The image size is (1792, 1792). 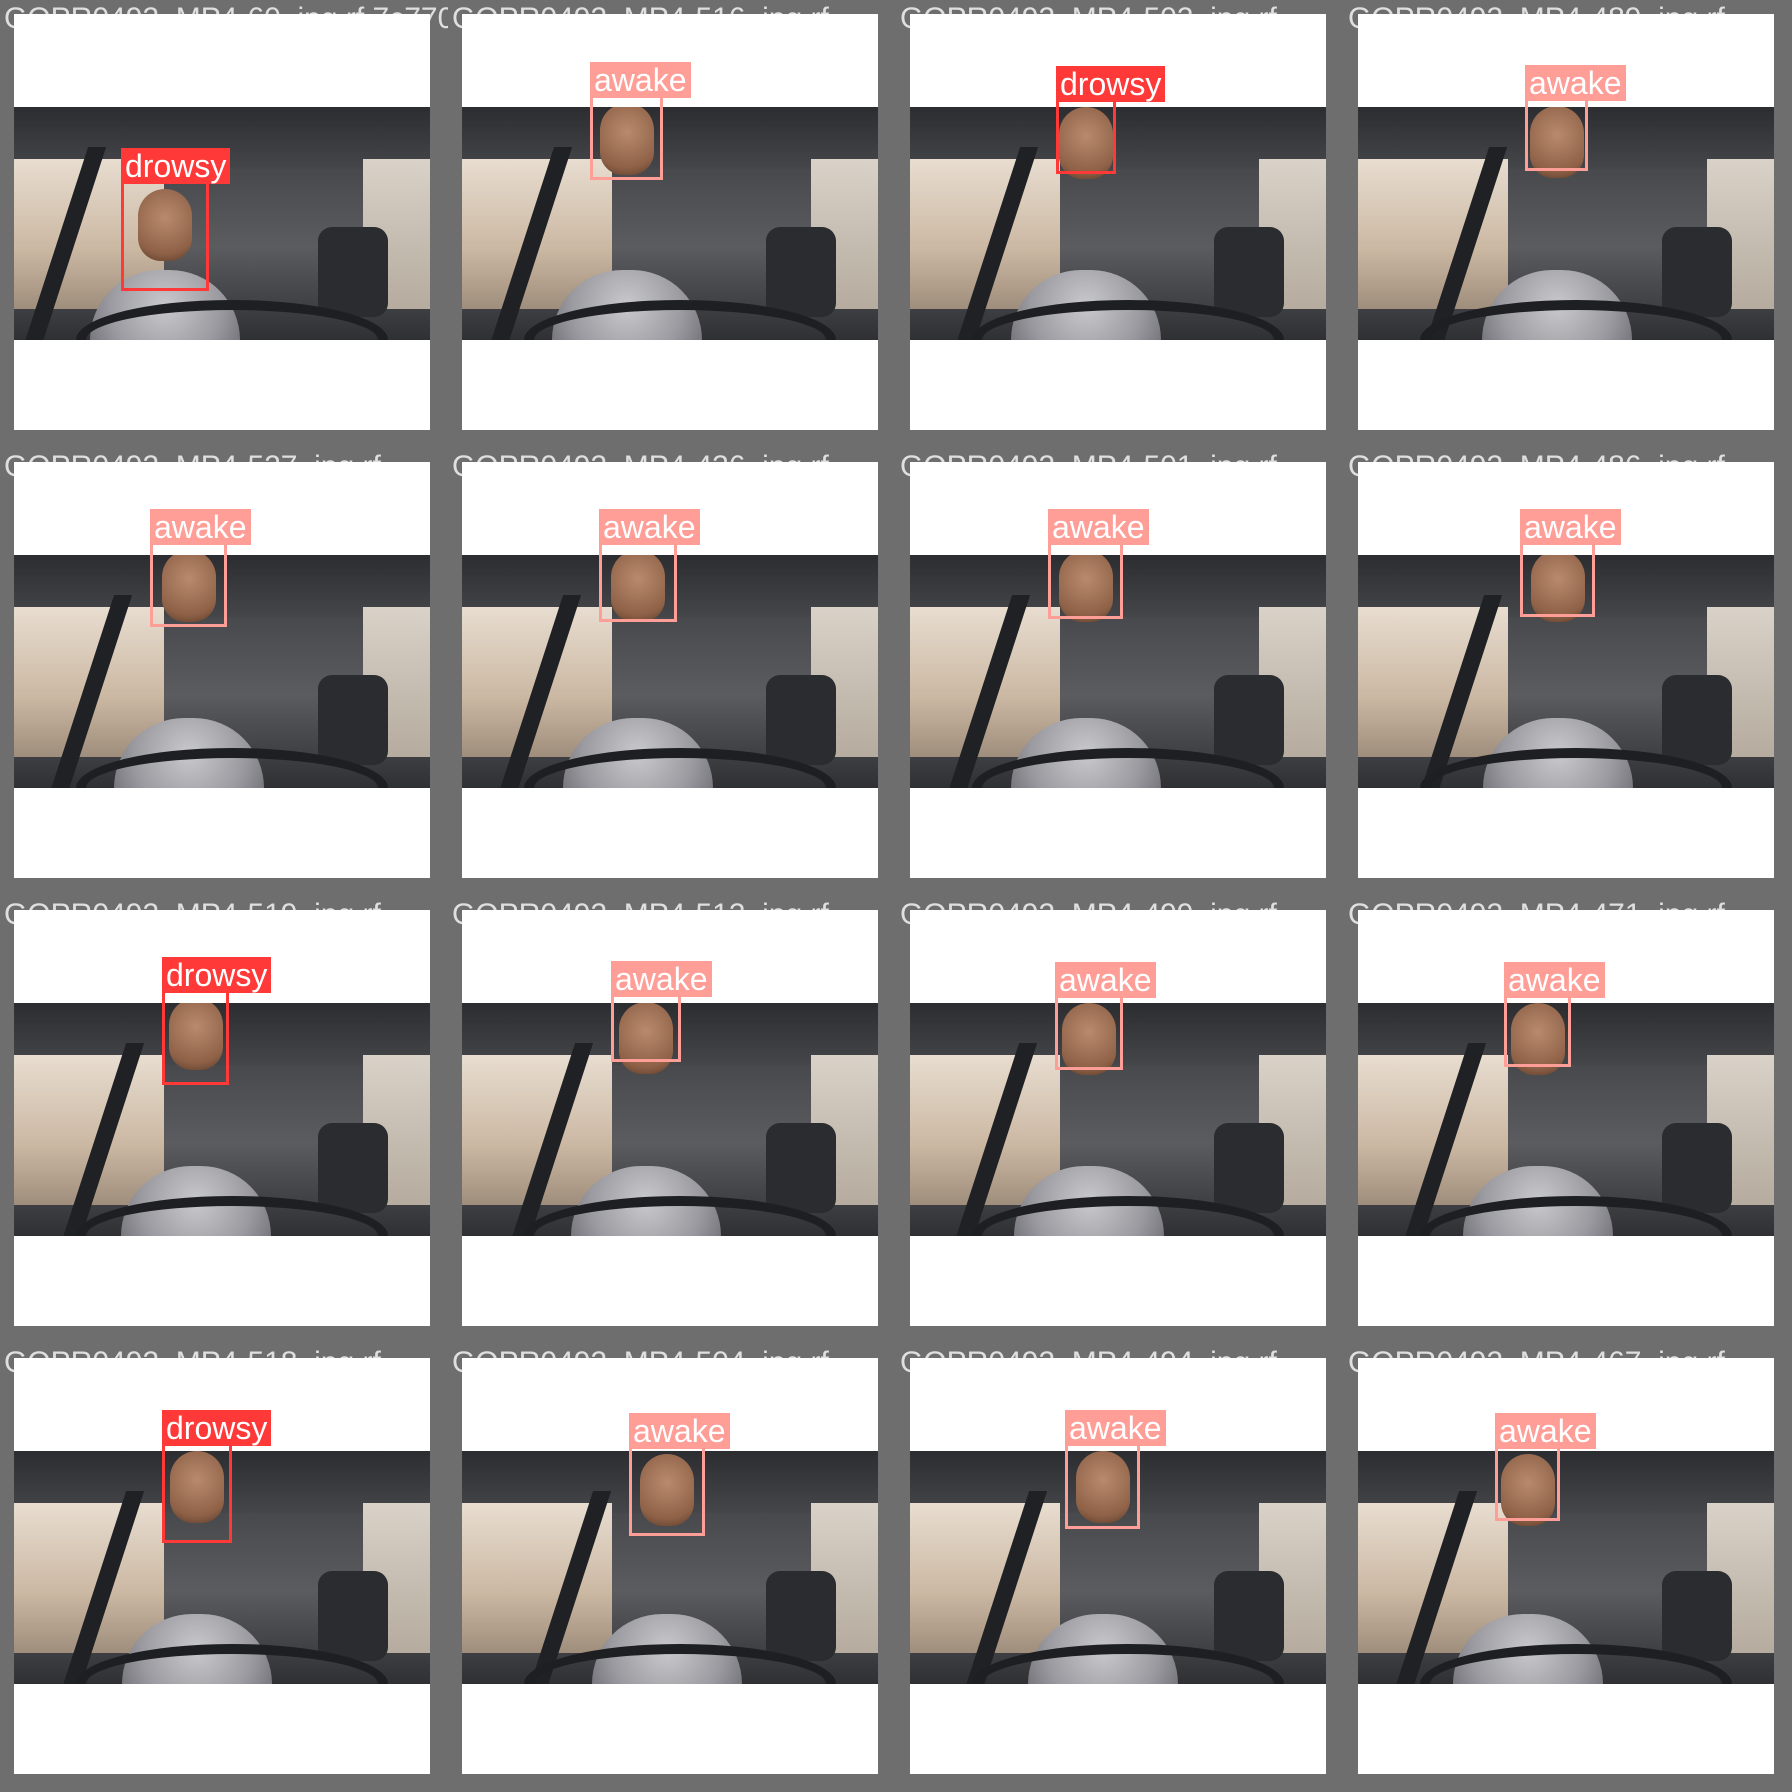 I want to click on image-tile: awake GOPR0492_MP4-516_jpg.rf., so click(x=672, y=224).